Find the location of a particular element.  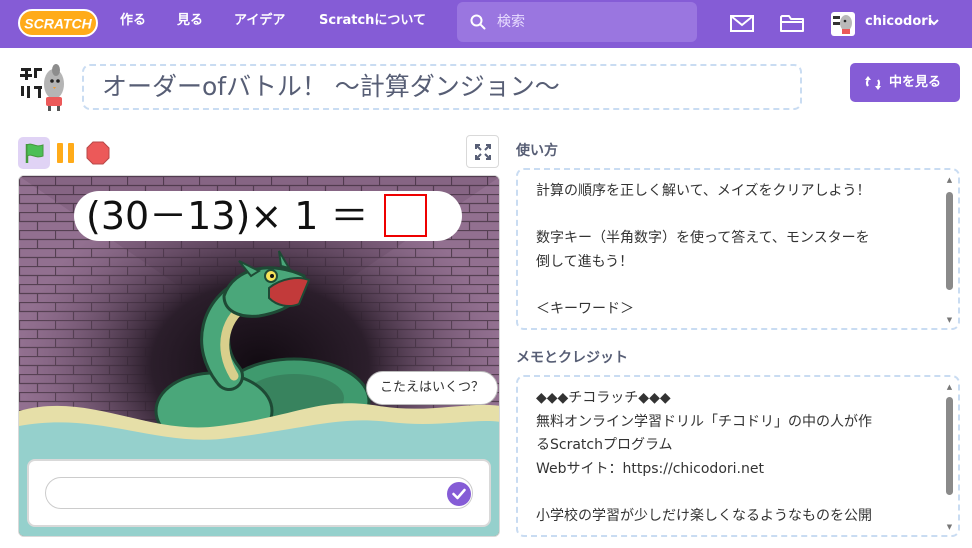

search-input is located at coordinates (592, 22).